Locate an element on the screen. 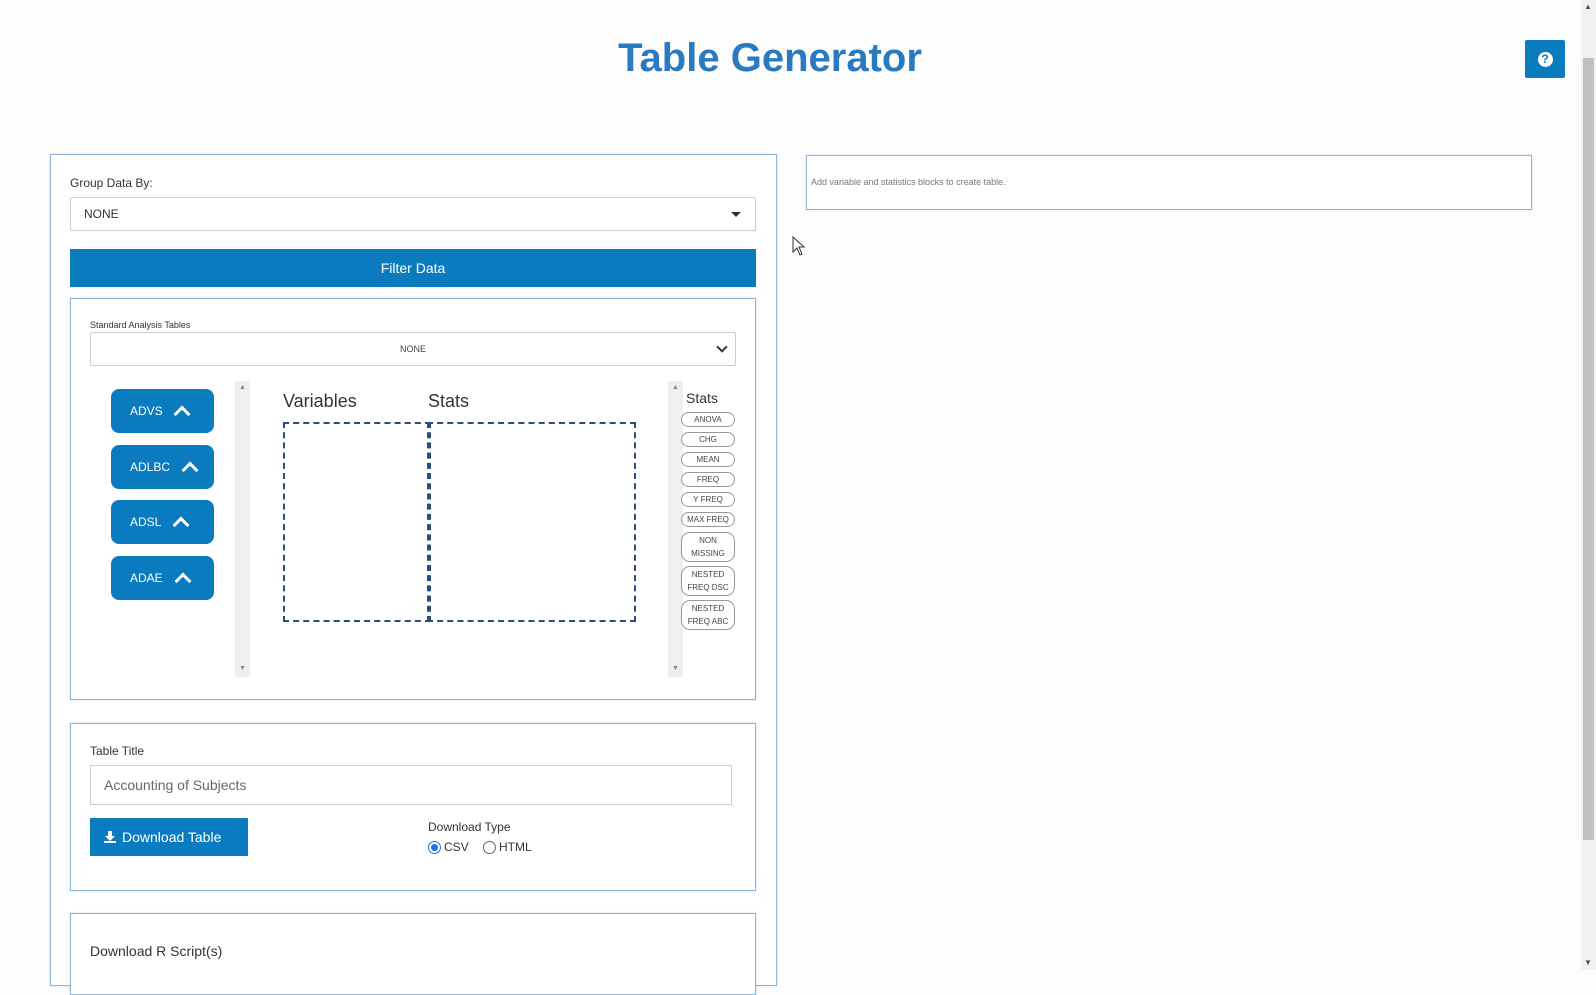 Image resolution: width=1596 pixels, height=995 pixels. stat-block-nested-freq-abc: NESTED FREQ ABC is located at coordinates (708, 615).